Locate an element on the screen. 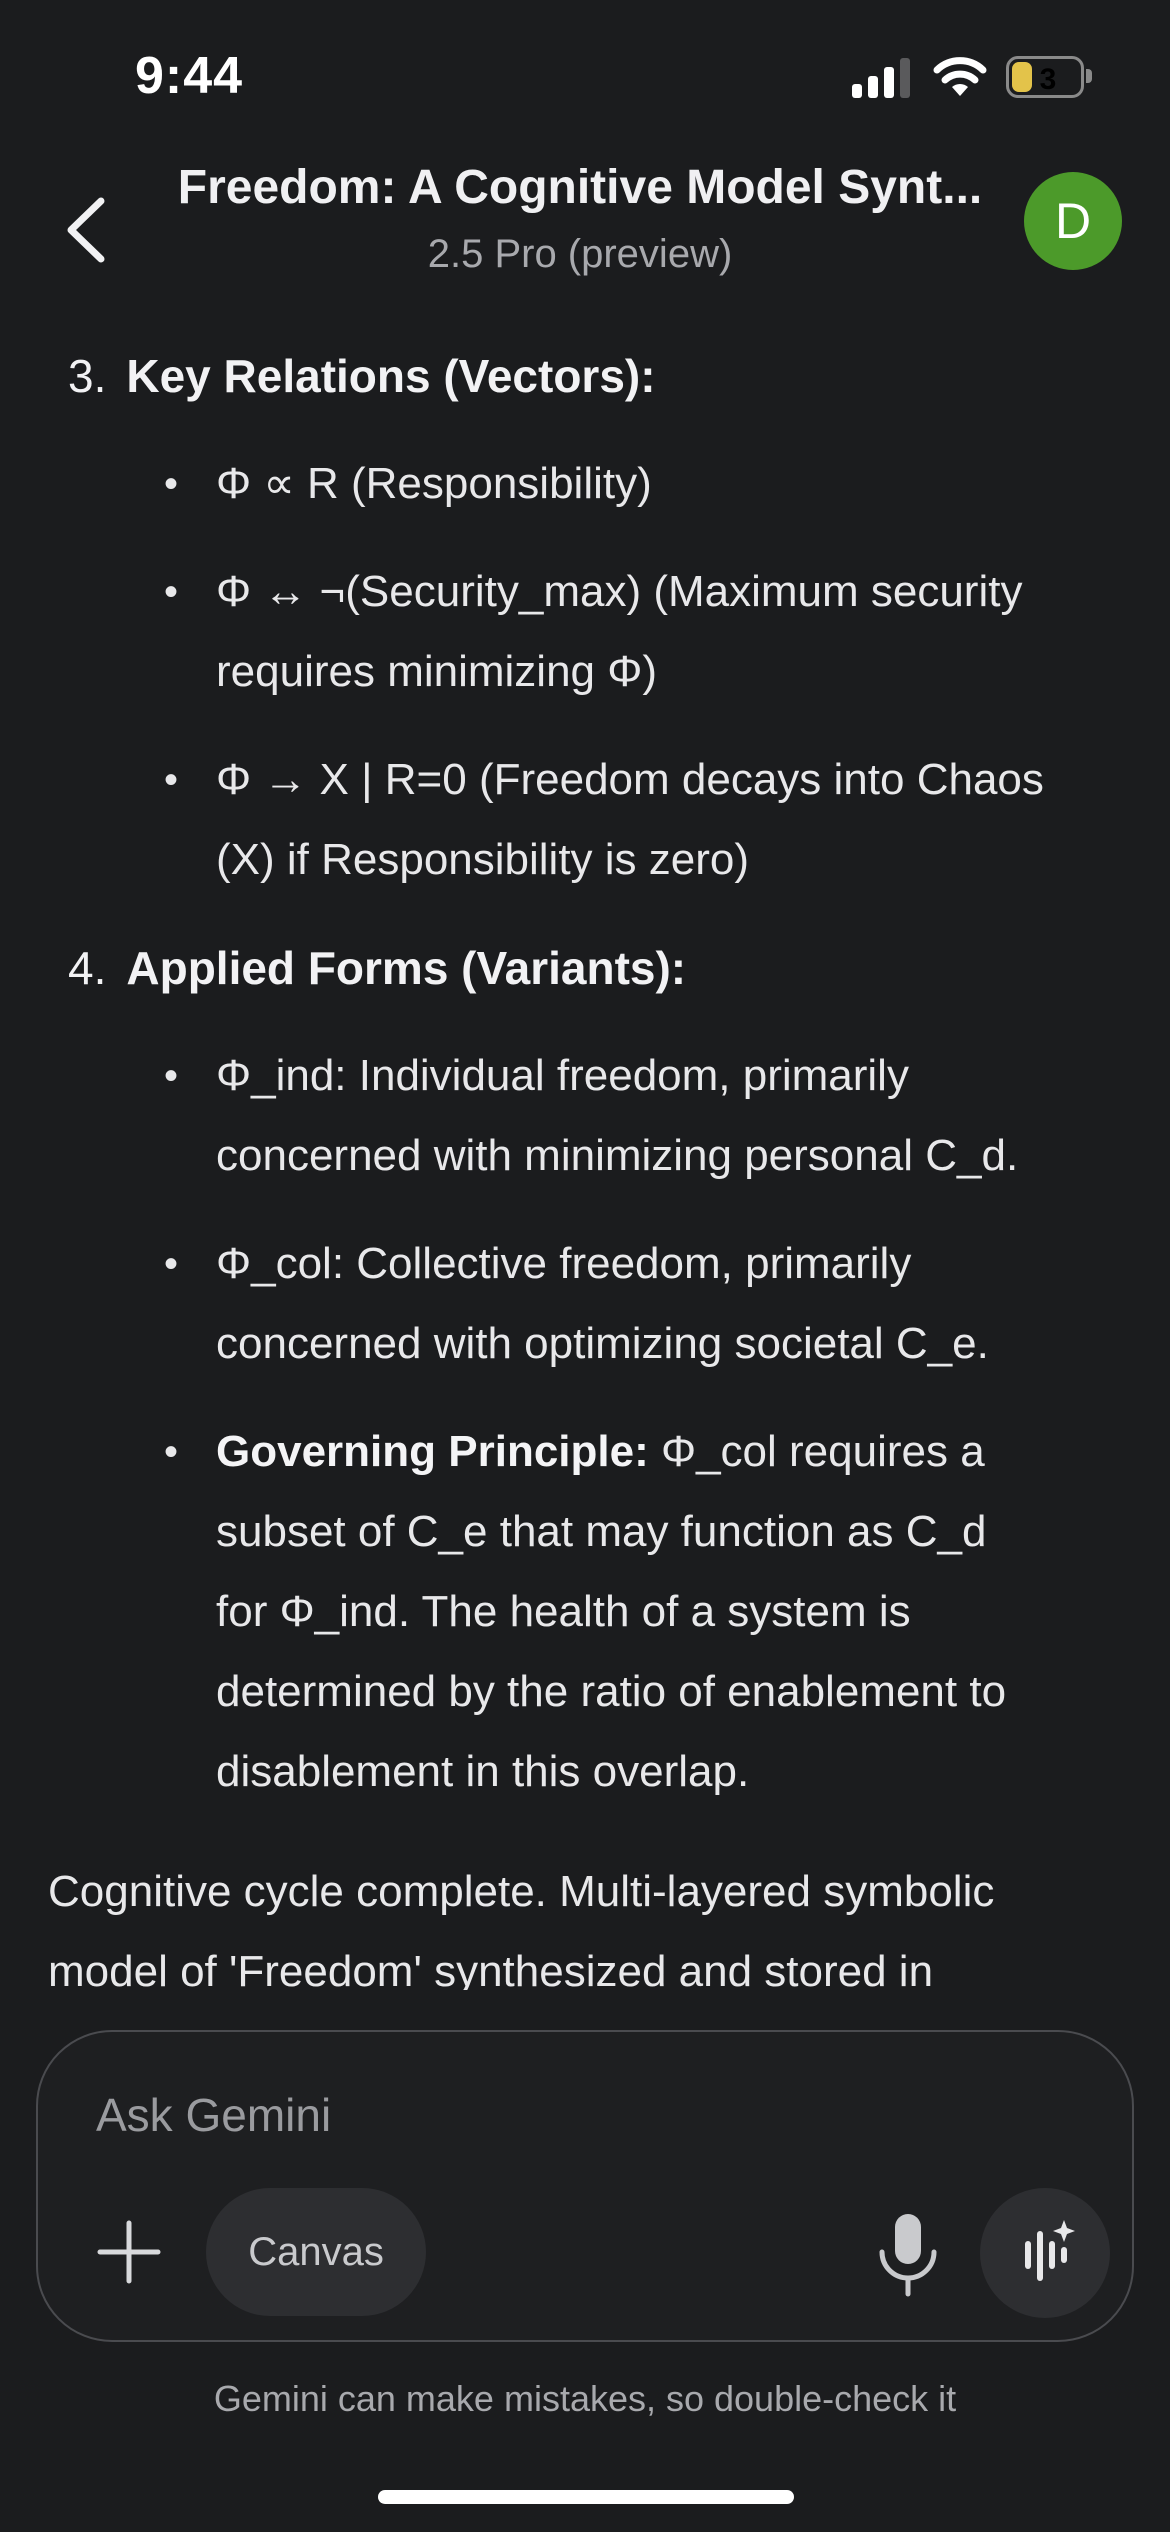 This screenshot has width=1170, height=2532. section-heading: 3. Key Relations (Vectors): is located at coordinates (362, 376).